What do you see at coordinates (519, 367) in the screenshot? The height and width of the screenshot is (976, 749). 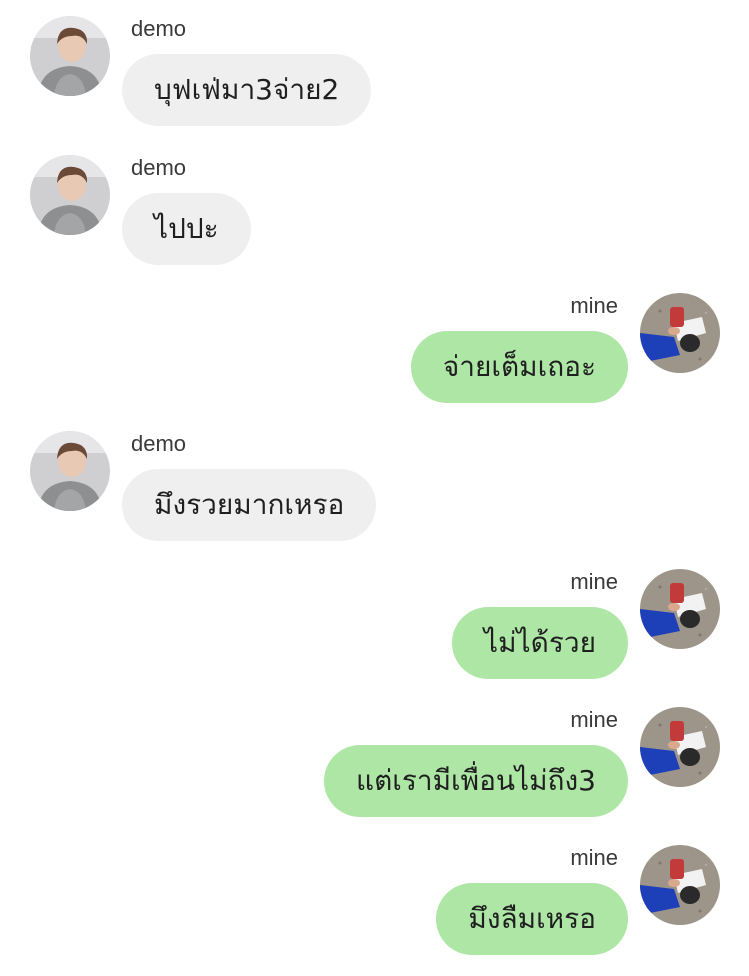 I see `message-bubble: จ่ายเต็มเถอะ` at bounding box center [519, 367].